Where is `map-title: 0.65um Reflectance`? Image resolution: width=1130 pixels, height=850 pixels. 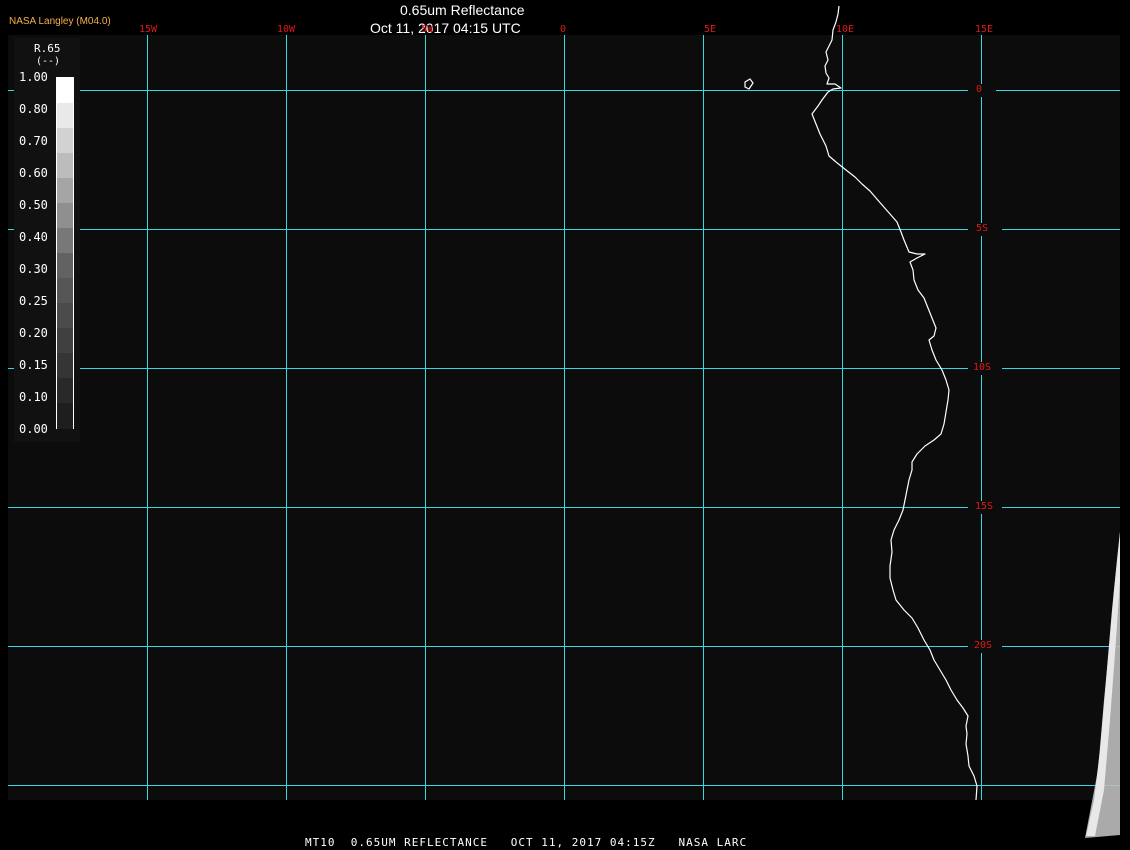
map-title: 0.65um Reflectance is located at coordinates (462, 10).